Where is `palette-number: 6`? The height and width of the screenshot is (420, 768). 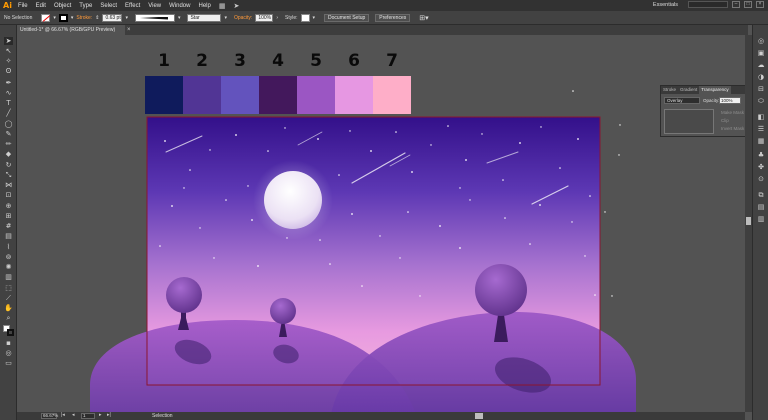 palette-number: 6 is located at coordinates (354, 61).